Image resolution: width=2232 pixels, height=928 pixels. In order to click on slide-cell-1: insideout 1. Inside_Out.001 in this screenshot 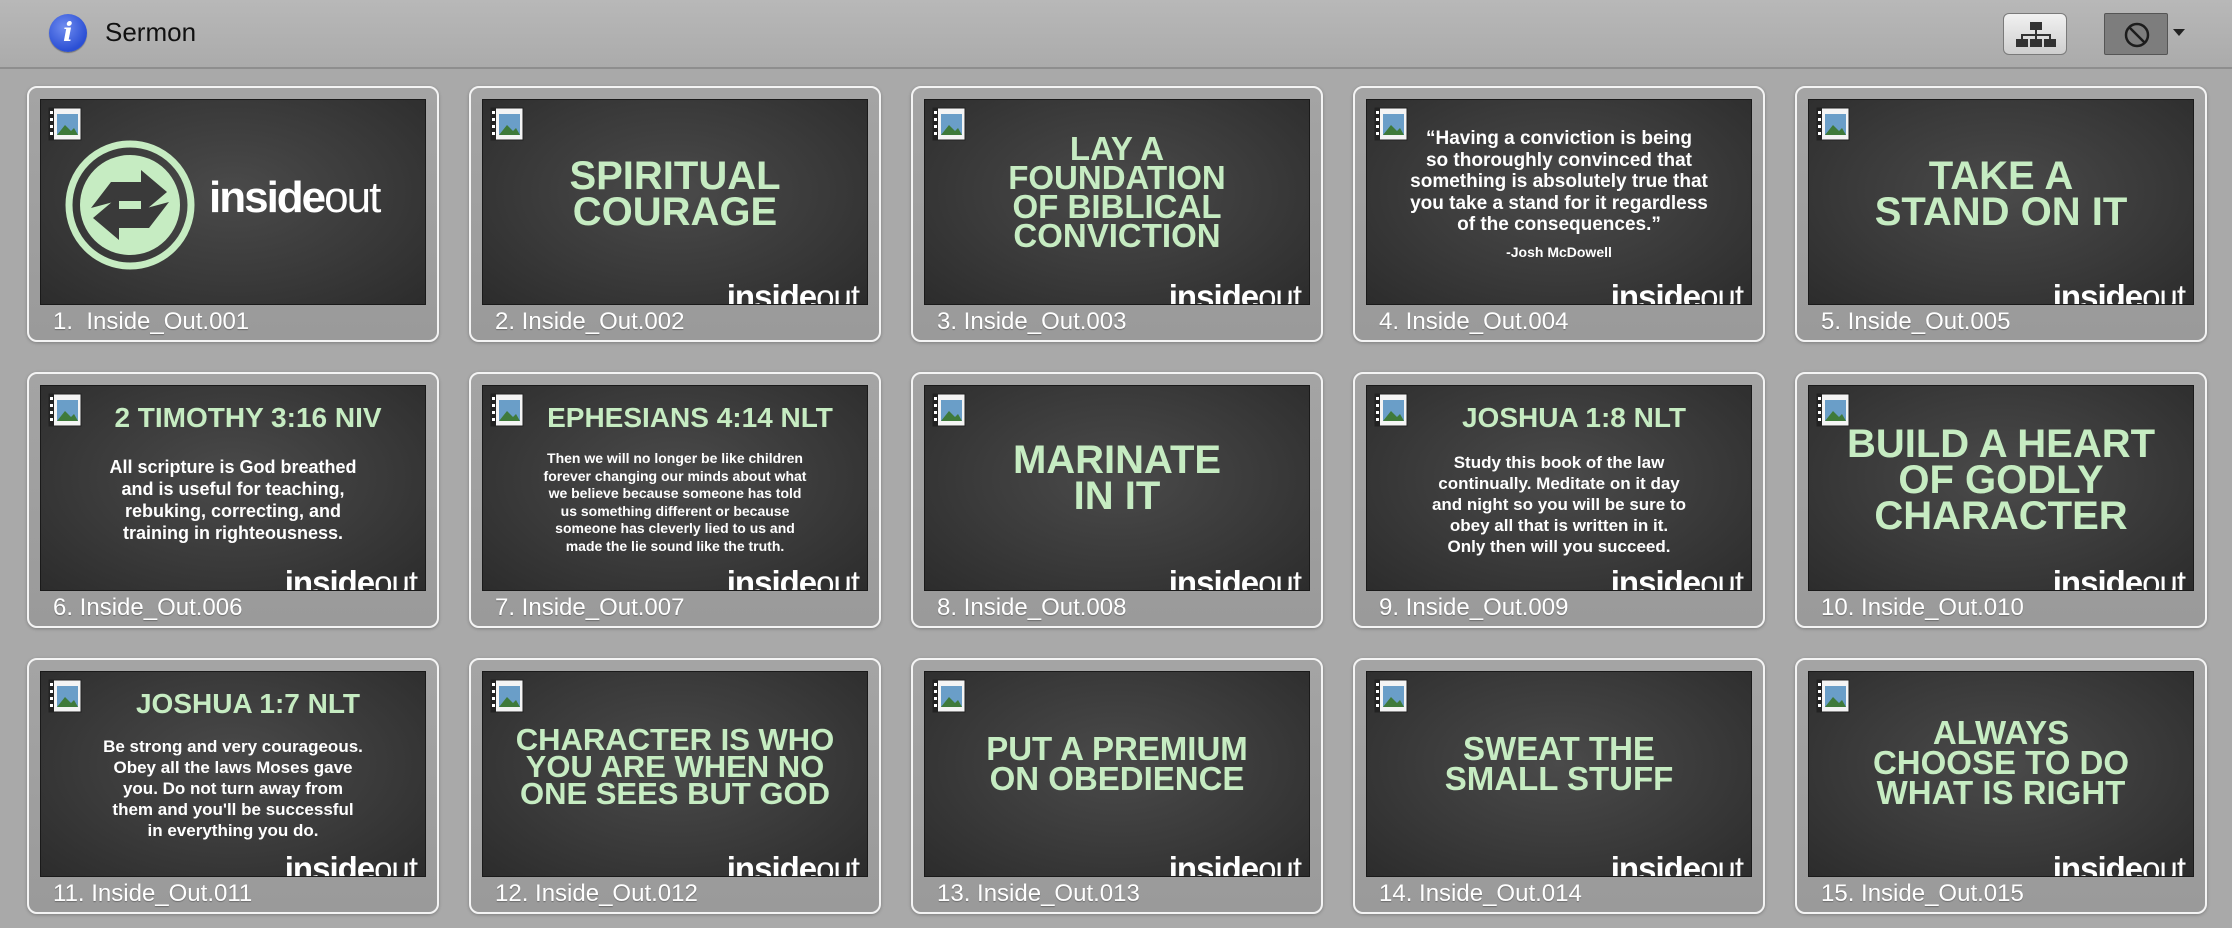, I will do `click(233, 214)`.